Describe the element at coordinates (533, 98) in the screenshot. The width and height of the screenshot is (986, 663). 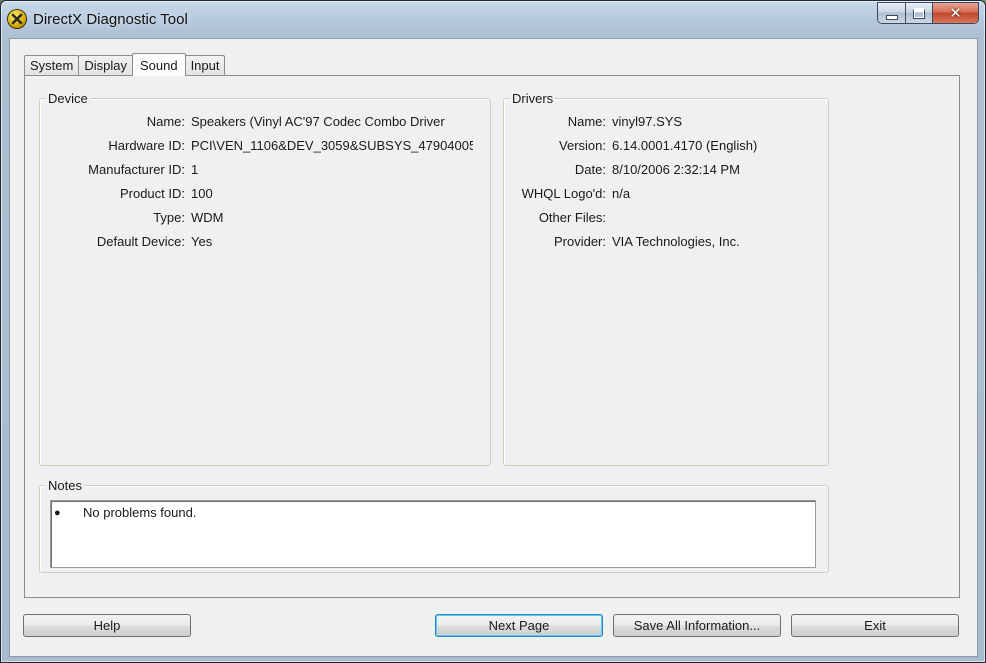
I see `drivers-group-title: Drivers` at that location.